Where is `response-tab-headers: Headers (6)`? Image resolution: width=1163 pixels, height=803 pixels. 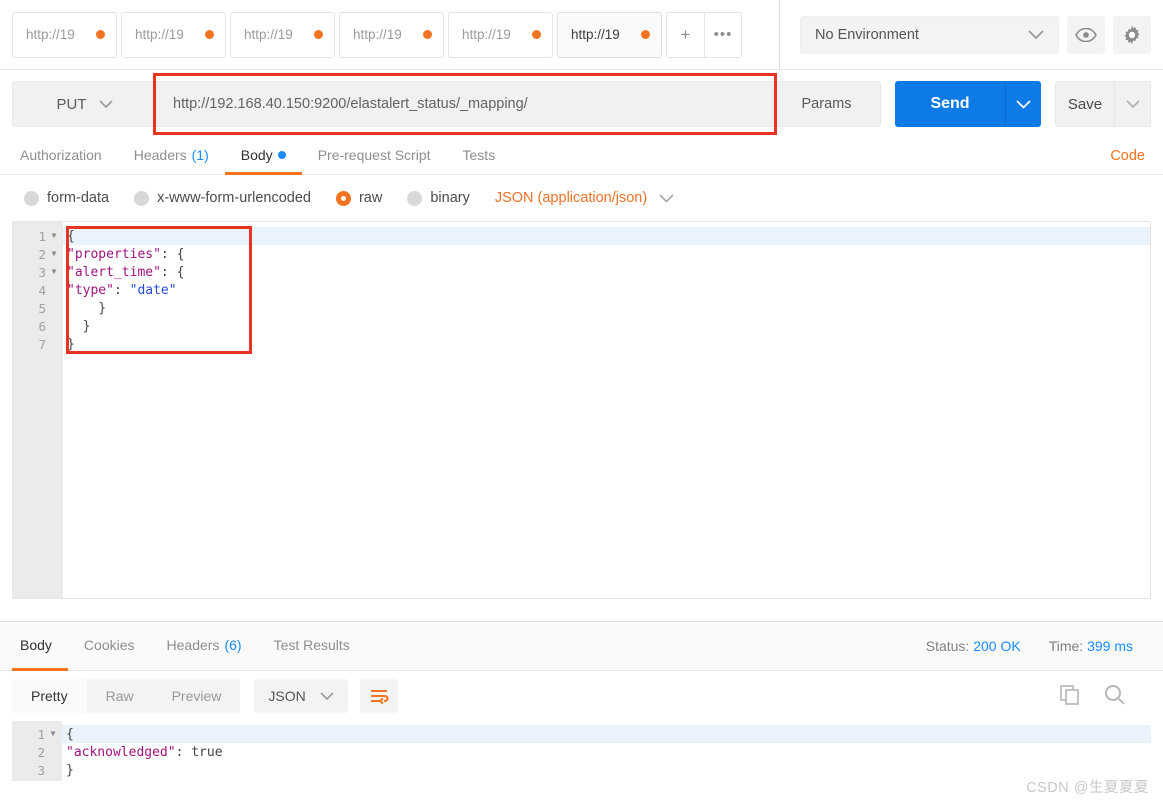 response-tab-headers: Headers (6) is located at coordinates (204, 646).